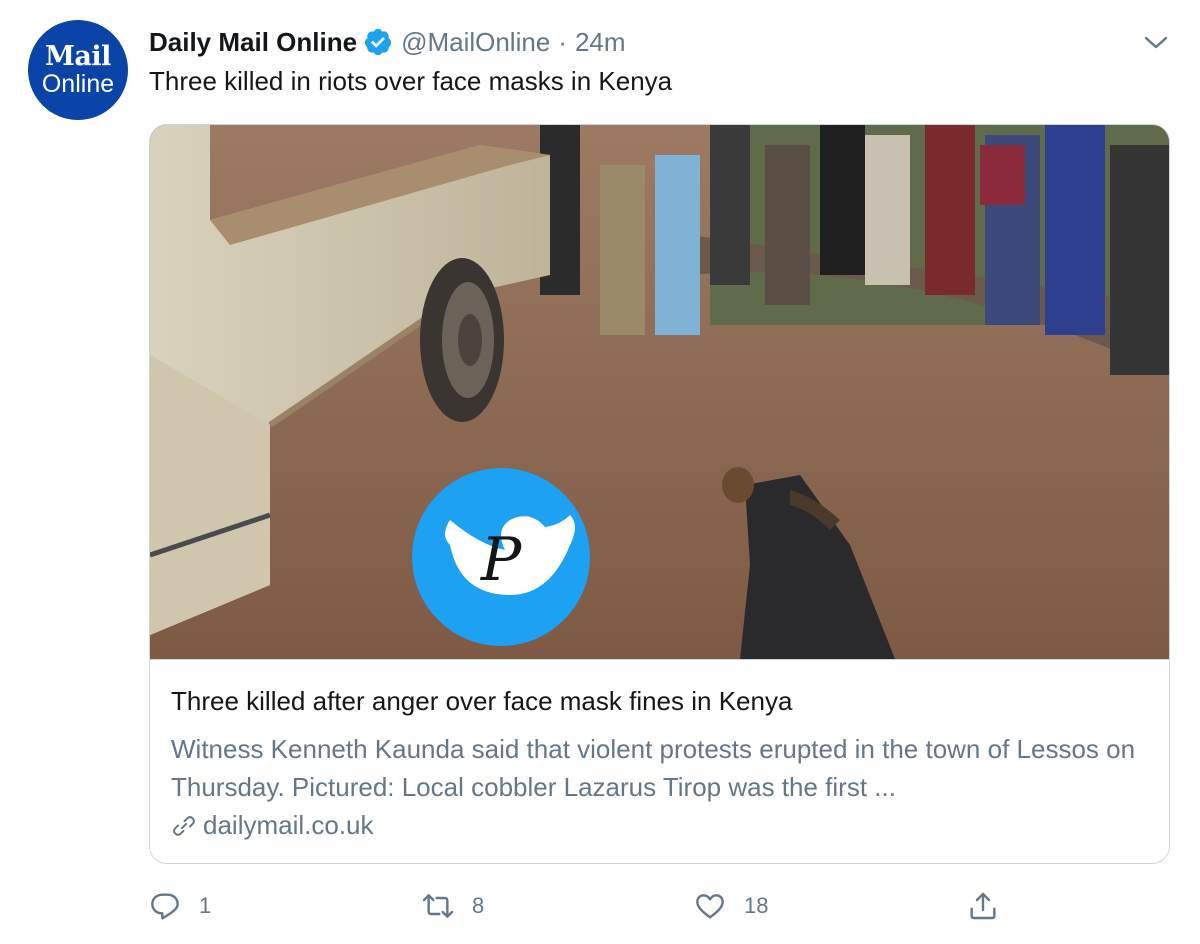 This screenshot has width=1200, height=944. What do you see at coordinates (205, 905) in the screenshot?
I see `reply-count: 1` at bounding box center [205, 905].